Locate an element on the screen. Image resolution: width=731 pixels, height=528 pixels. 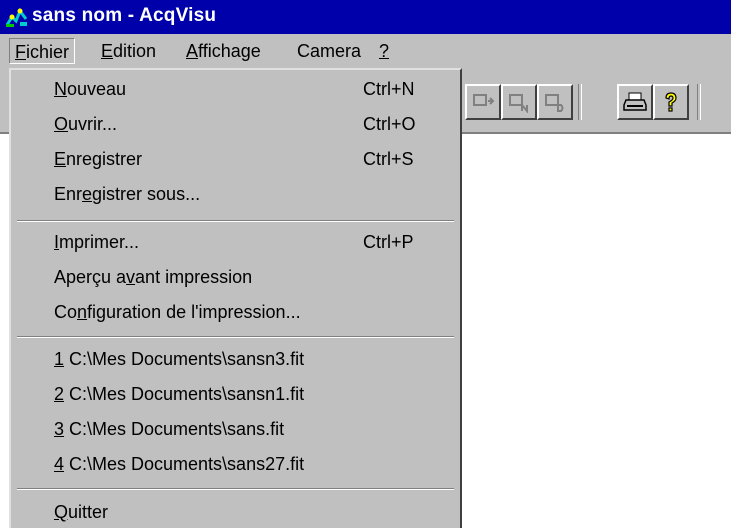
camera-acquire-icon is located at coordinates (484, 100).